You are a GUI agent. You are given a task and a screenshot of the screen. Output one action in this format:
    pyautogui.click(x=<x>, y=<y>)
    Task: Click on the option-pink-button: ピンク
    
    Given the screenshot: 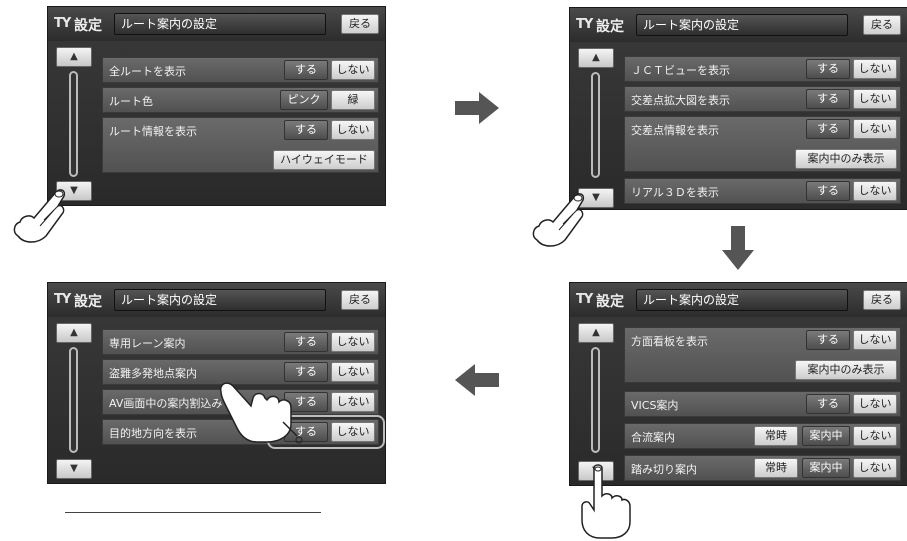 What is the action you would take?
    pyautogui.click(x=304, y=100)
    